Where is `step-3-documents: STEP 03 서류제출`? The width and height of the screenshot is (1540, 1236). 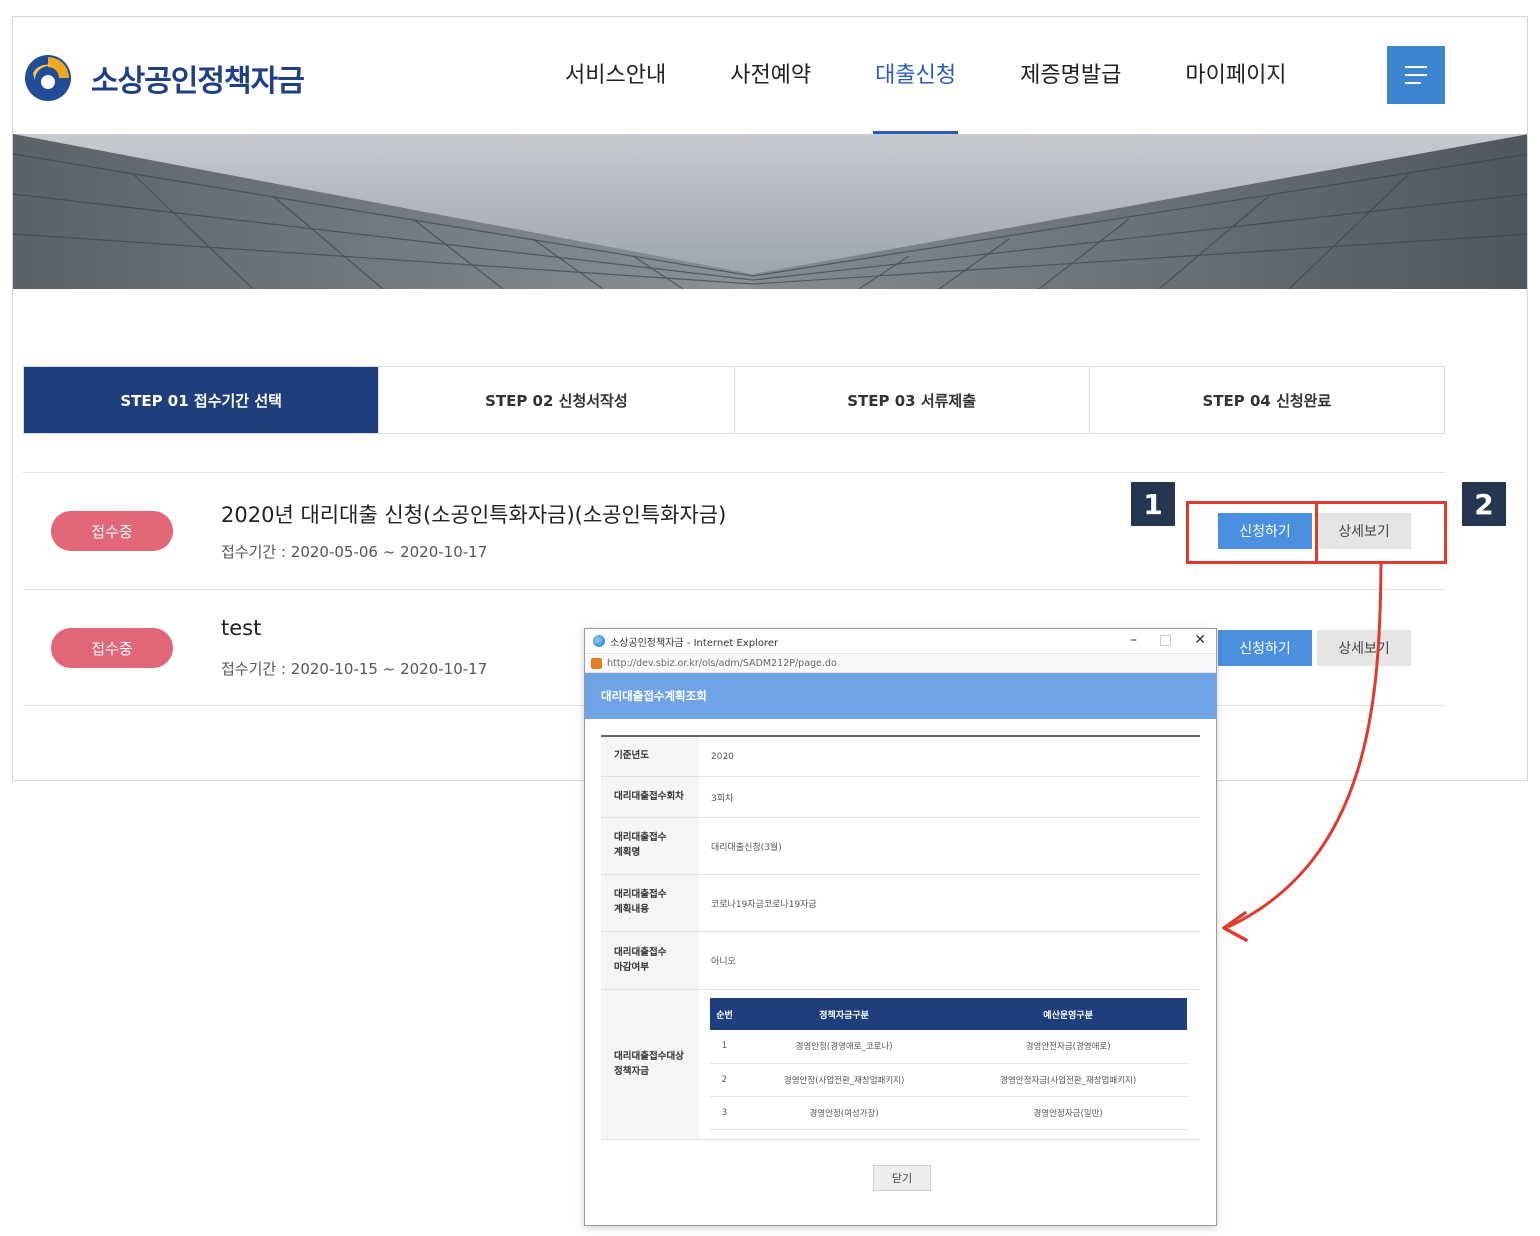 step-3-documents: STEP 03 서류제출 is located at coordinates (911, 400).